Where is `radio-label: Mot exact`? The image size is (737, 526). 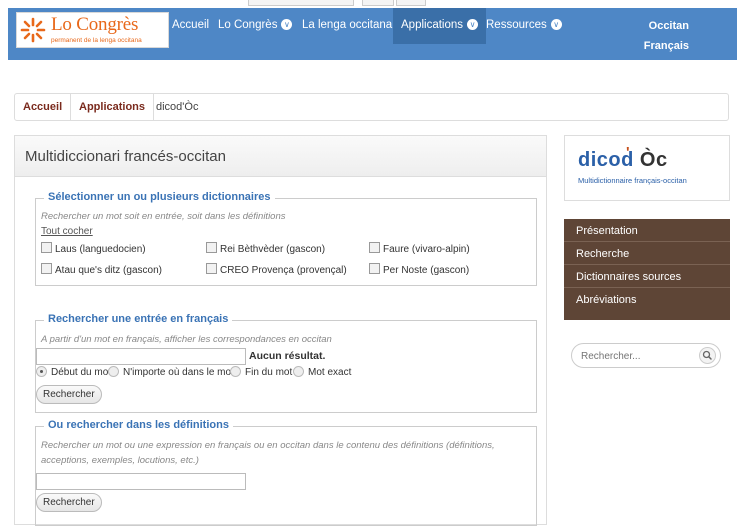 radio-label: Mot exact is located at coordinates (330, 372).